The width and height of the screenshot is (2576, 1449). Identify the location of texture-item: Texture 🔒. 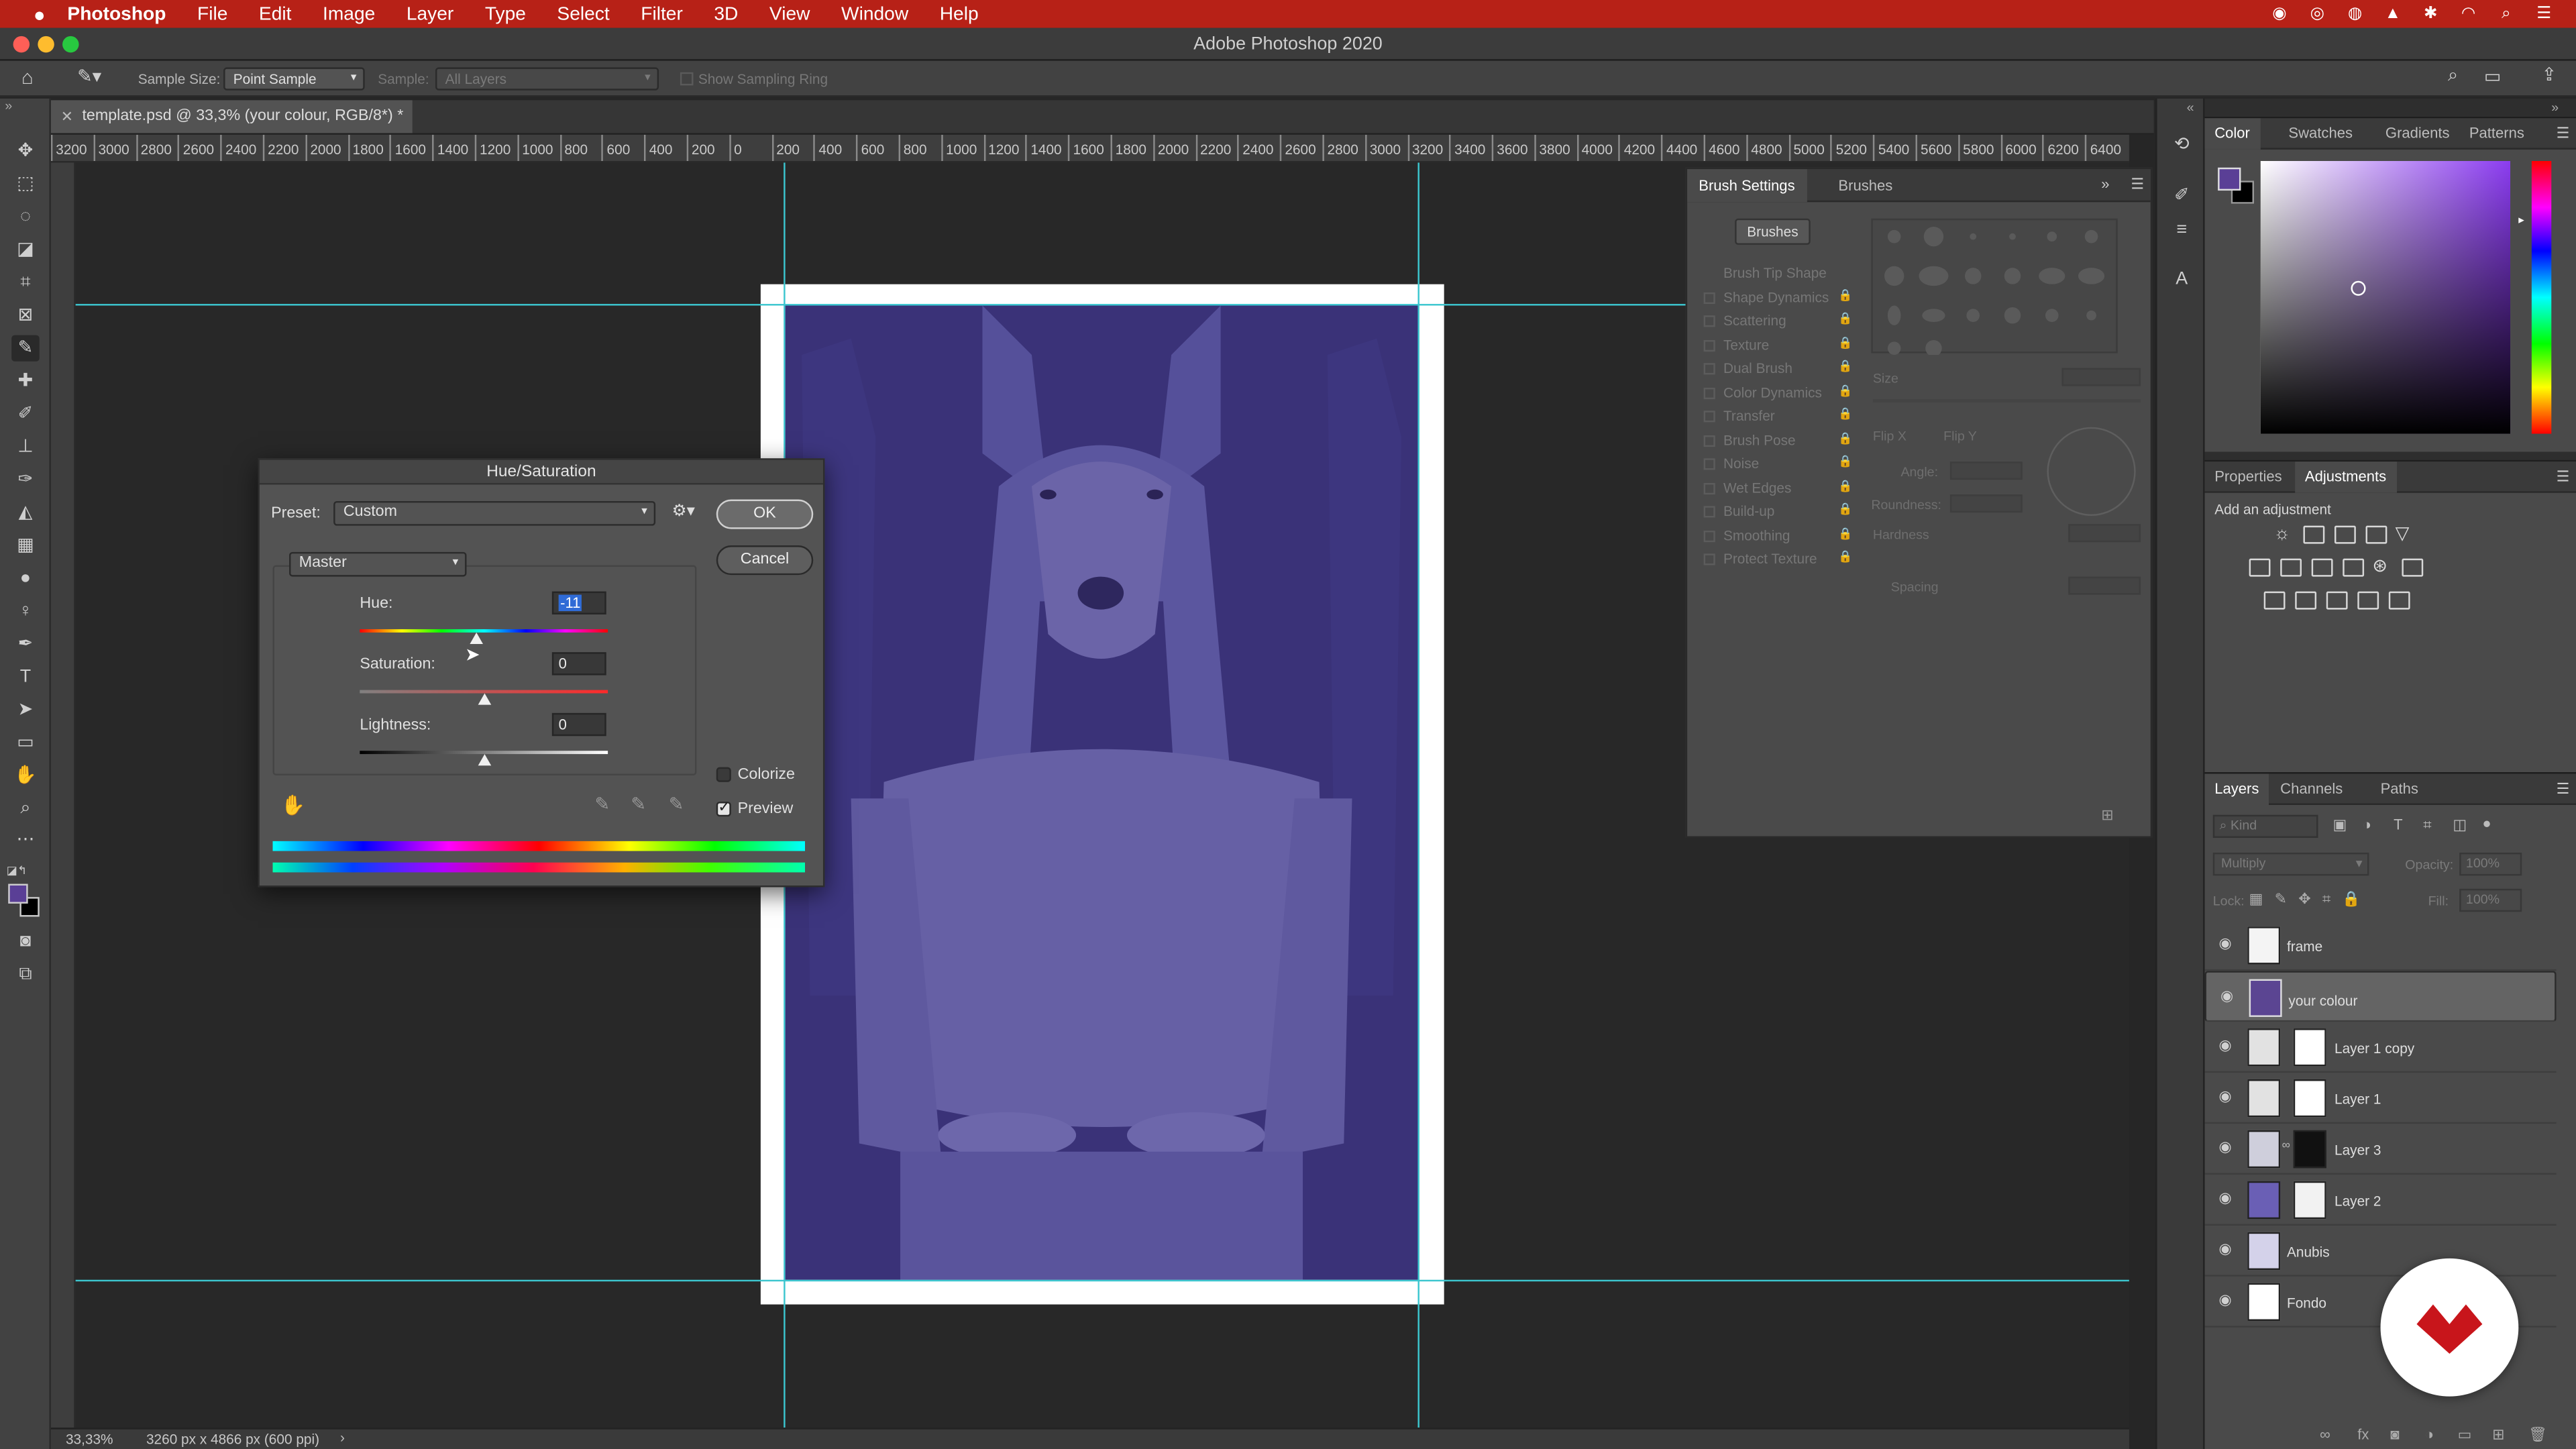
(1778, 345).